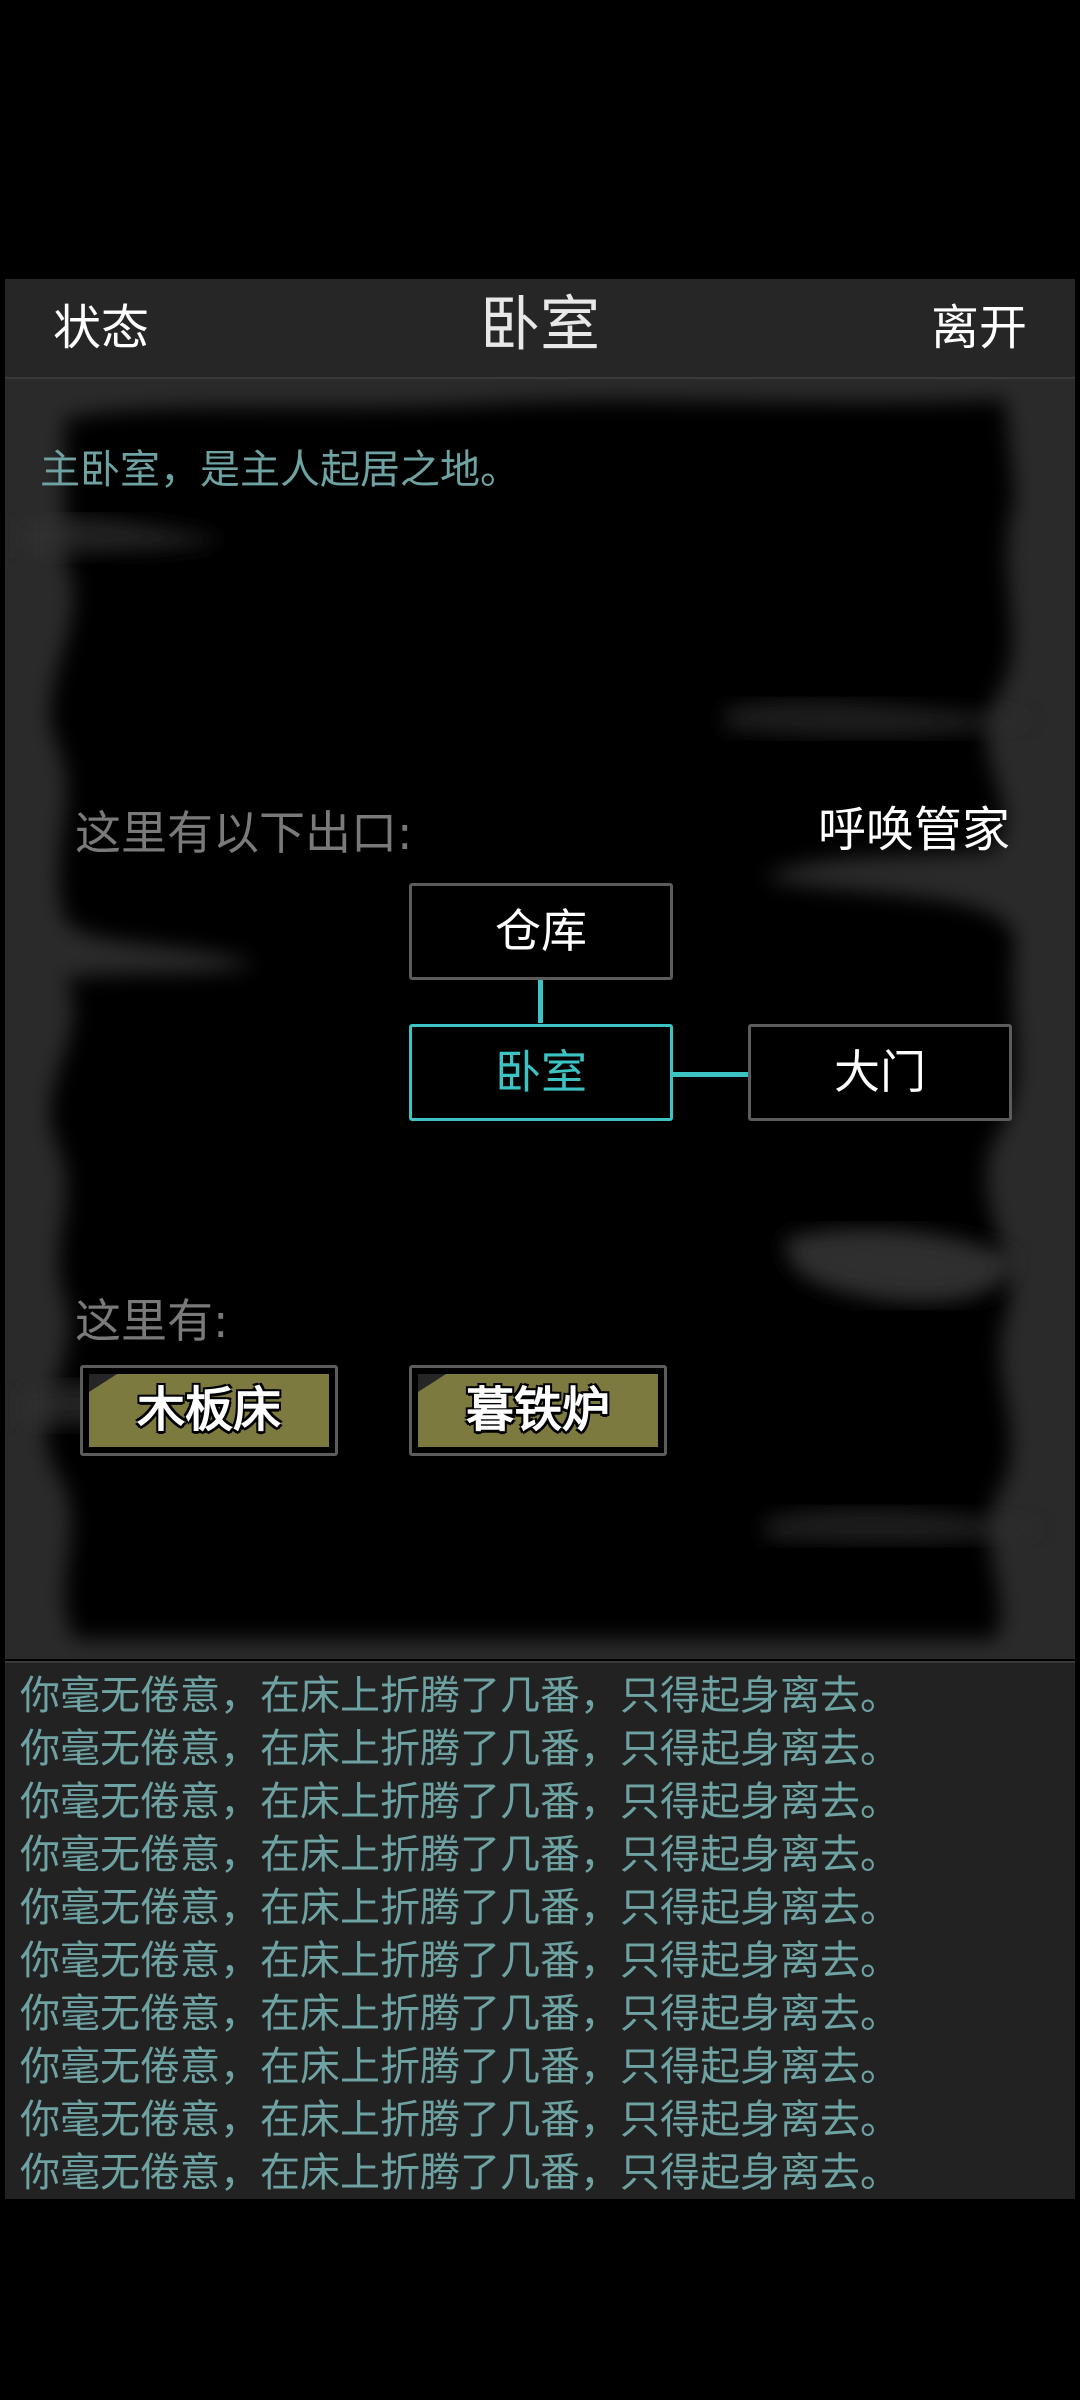 This screenshot has width=1080, height=2400. Describe the element at coordinates (979, 328) in the screenshot. I see `leave-button: 离开` at that location.